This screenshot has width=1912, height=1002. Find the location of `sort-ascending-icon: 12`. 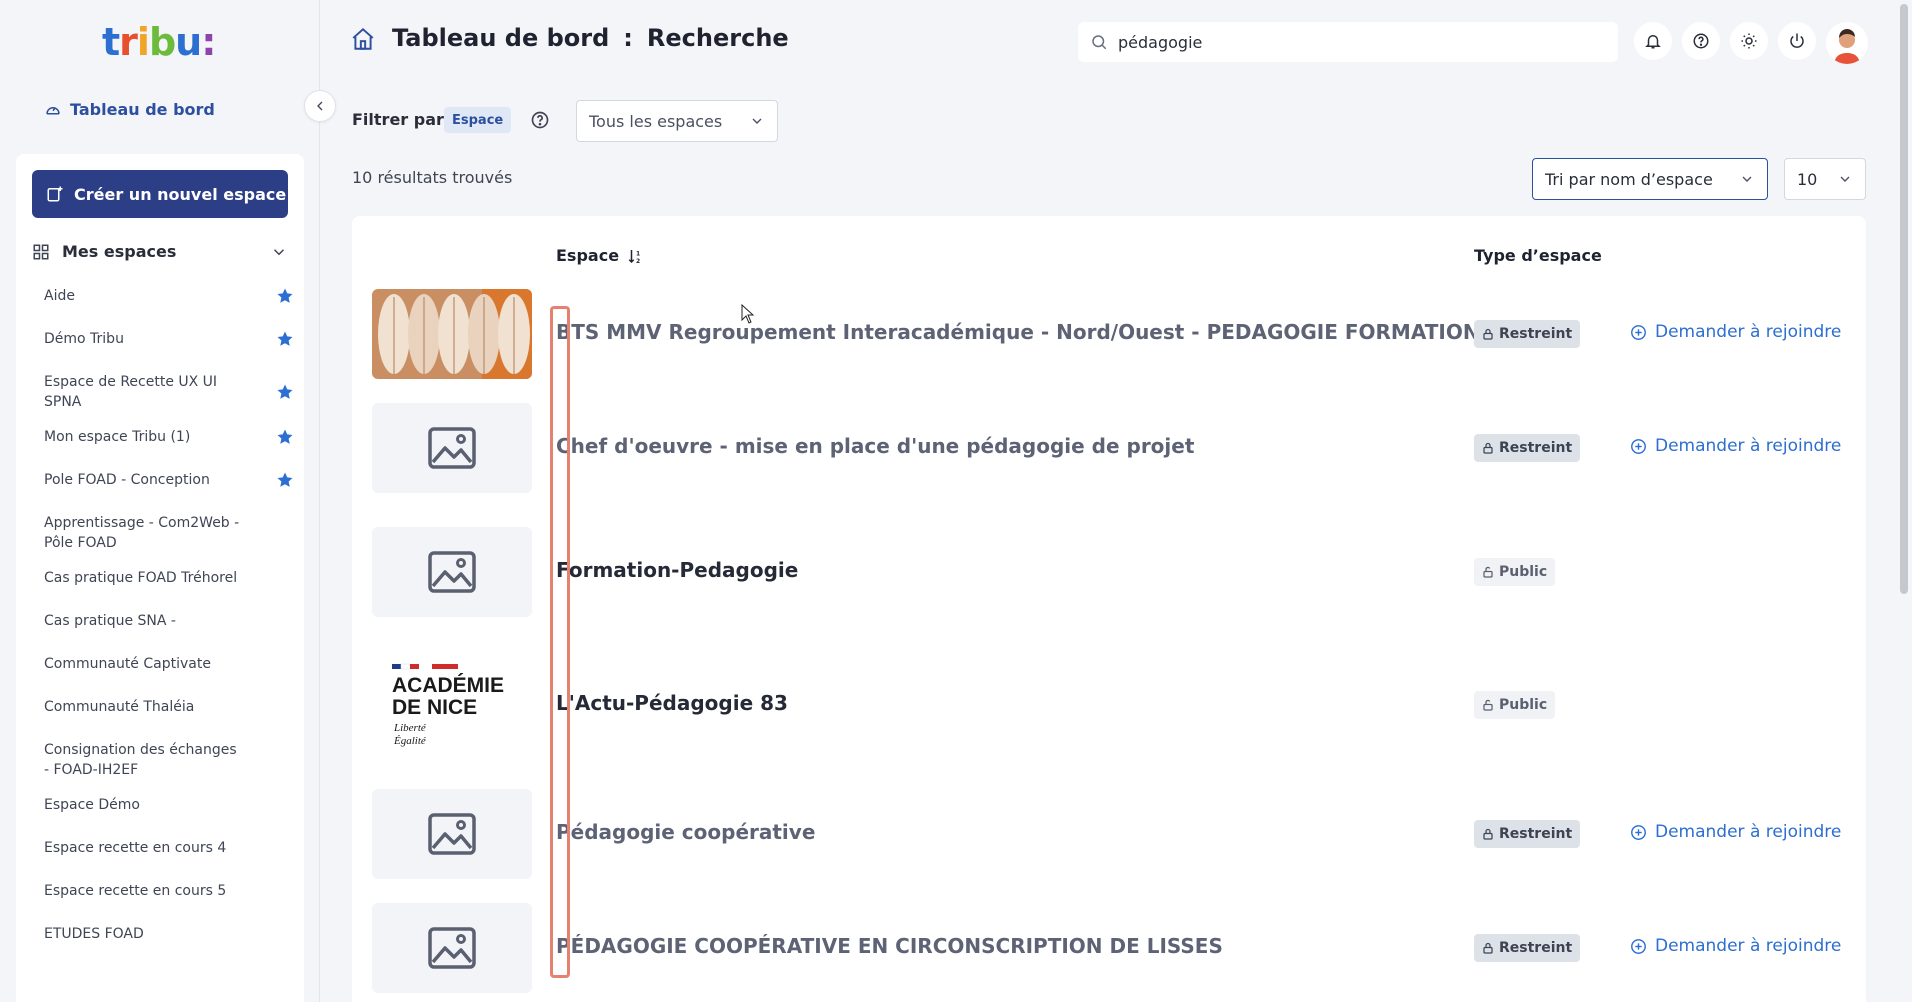

sort-ascending-icon: 12 is located at coordinates (634, 256).